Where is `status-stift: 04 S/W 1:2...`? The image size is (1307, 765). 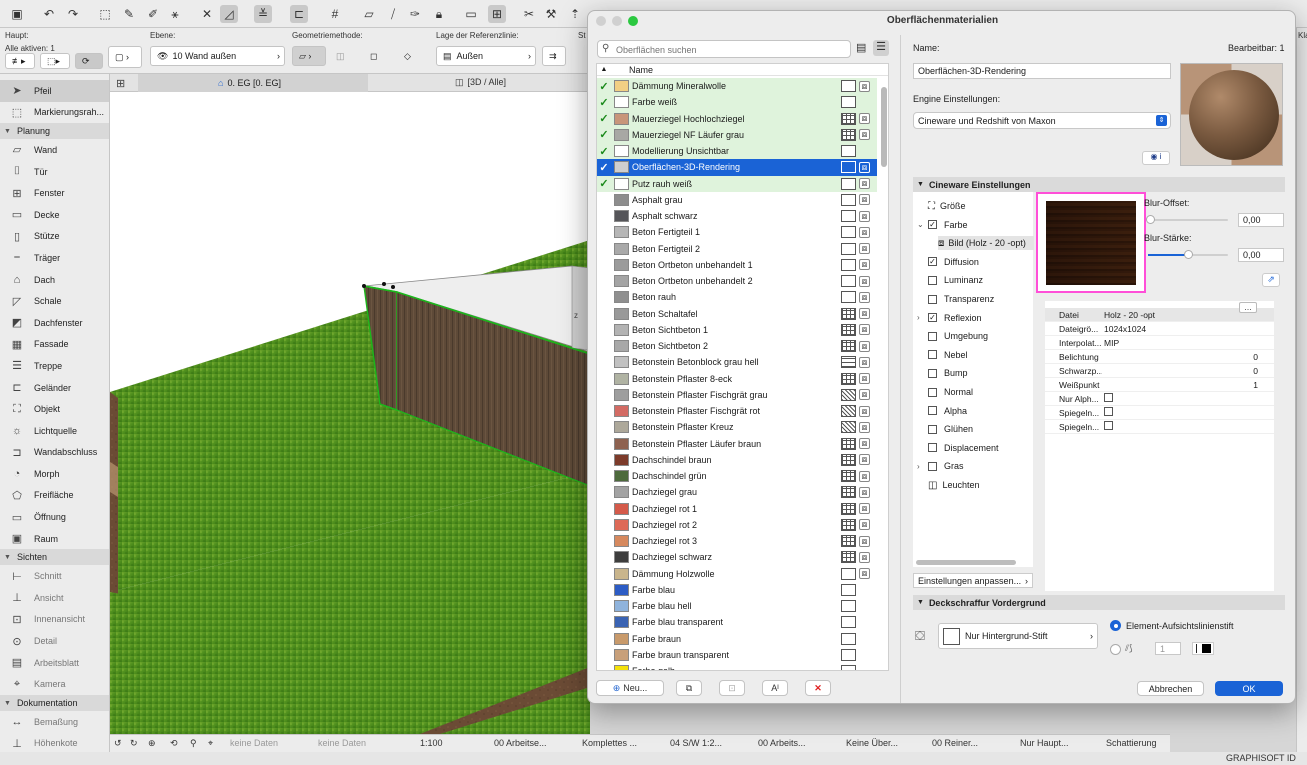 status-stift: 04 S/W 1:2... is located at coordinates (696, 743).